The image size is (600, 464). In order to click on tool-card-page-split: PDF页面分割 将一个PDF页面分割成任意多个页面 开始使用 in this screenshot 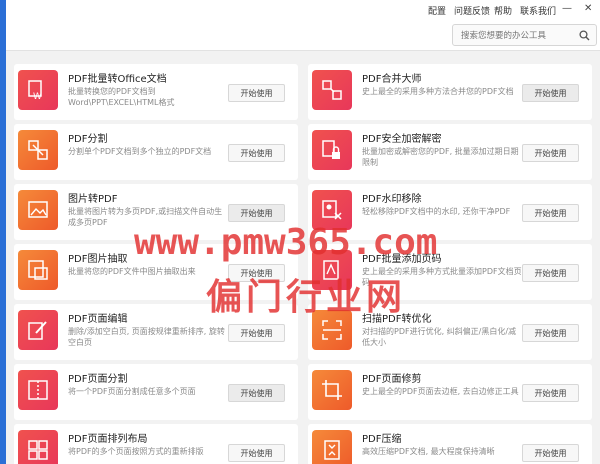, I will do `click(156, 392)`.